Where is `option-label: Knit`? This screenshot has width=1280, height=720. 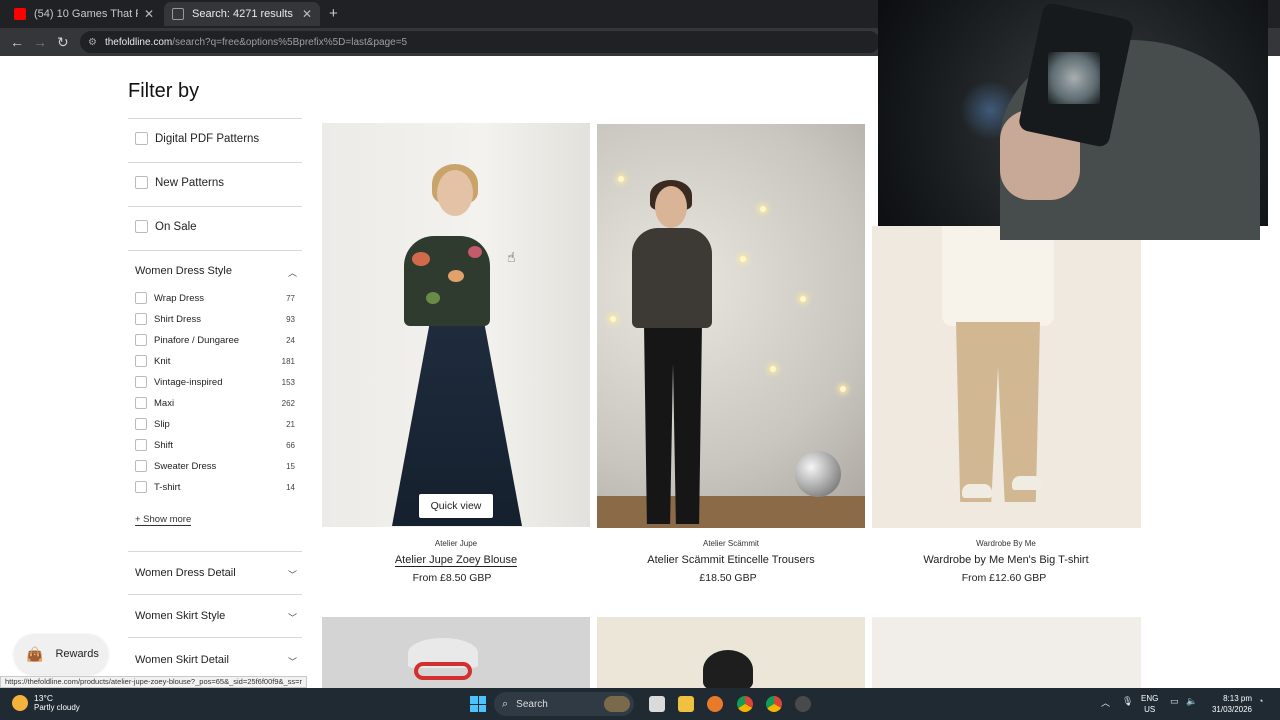
option-label: Knit is located at coordinates (162, 361).